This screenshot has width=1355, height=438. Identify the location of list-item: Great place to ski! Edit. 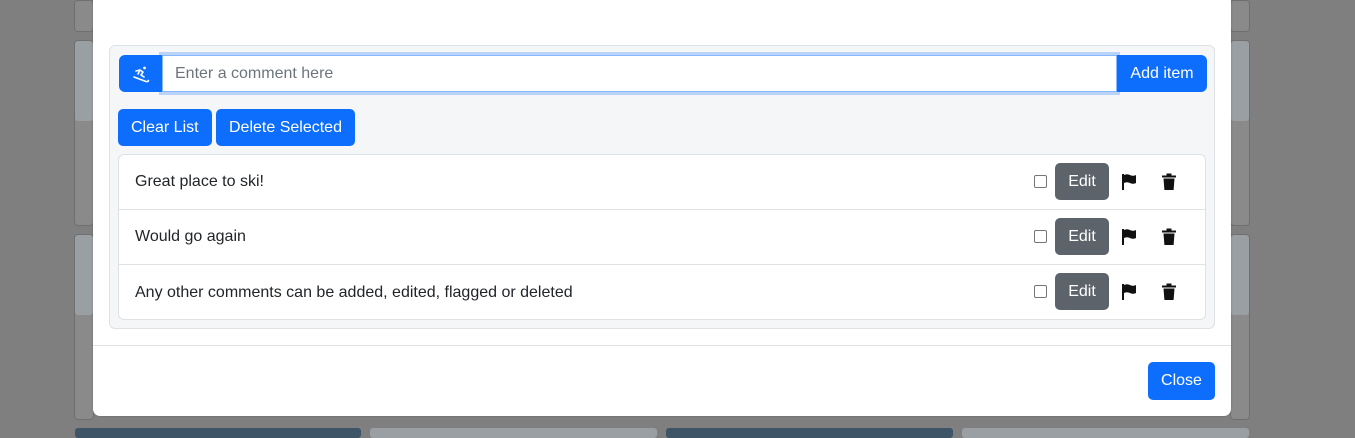
(662, 182).